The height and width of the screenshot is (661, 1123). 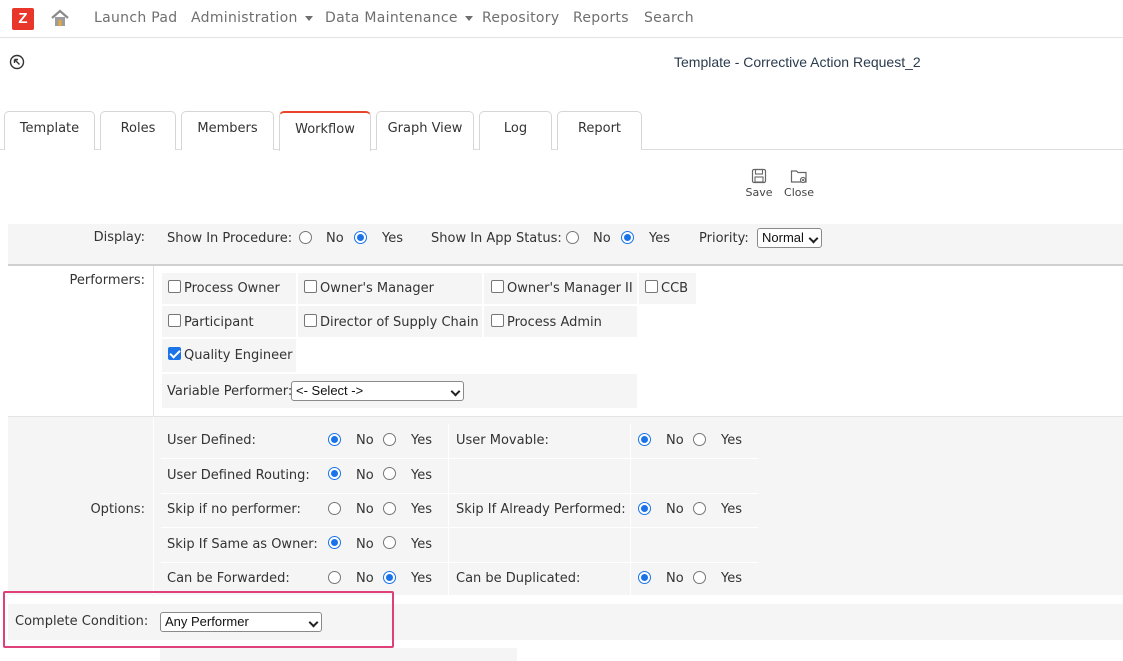 What do you see at coordinates (570, 288) in the screenshot?
I see `performer-owners-manager-ii-label: Owner's Manager II` at bounding box center [570, 288].